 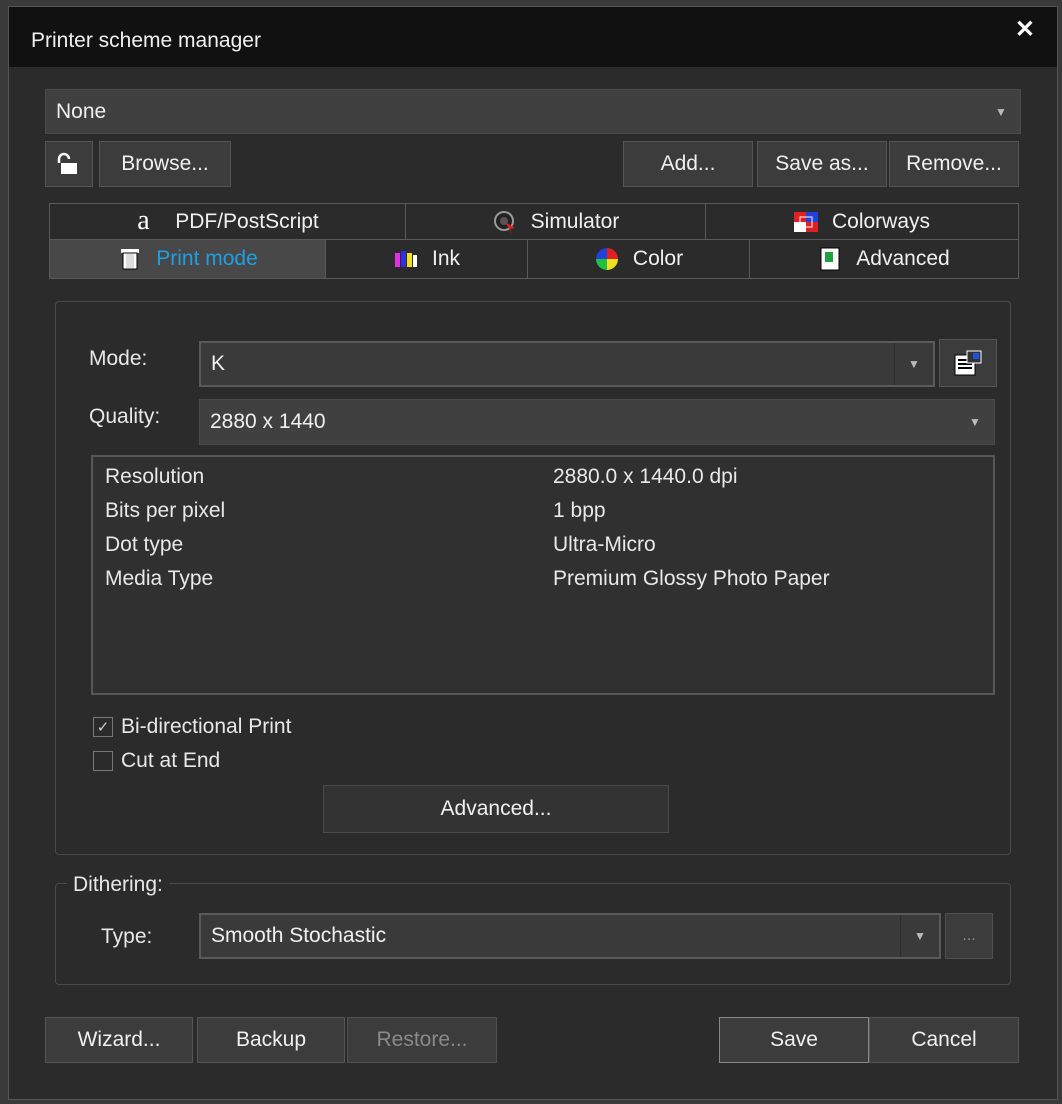 What do you see at coordinates (427, 259) in the screenshot?
I see `tab-ink: Ink` at bounding box center [427, 259].